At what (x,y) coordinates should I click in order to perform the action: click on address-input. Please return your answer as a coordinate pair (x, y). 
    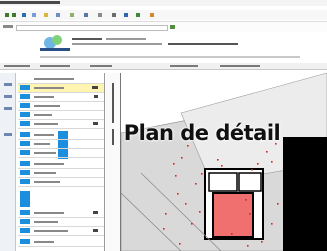
    Looking at the image, I should click on (92, 28).